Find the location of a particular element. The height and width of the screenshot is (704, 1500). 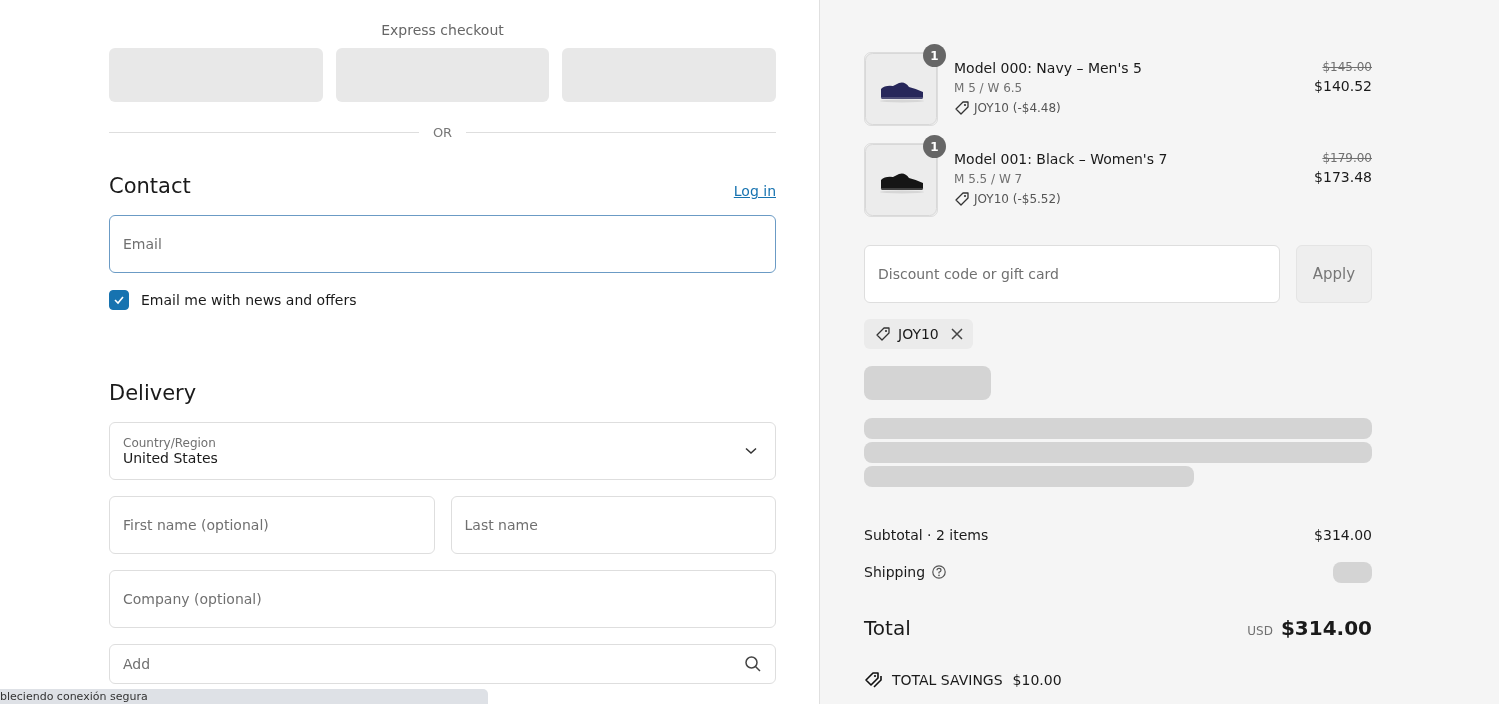

text-field: Company (optional) is located at coordinates (442, 599).